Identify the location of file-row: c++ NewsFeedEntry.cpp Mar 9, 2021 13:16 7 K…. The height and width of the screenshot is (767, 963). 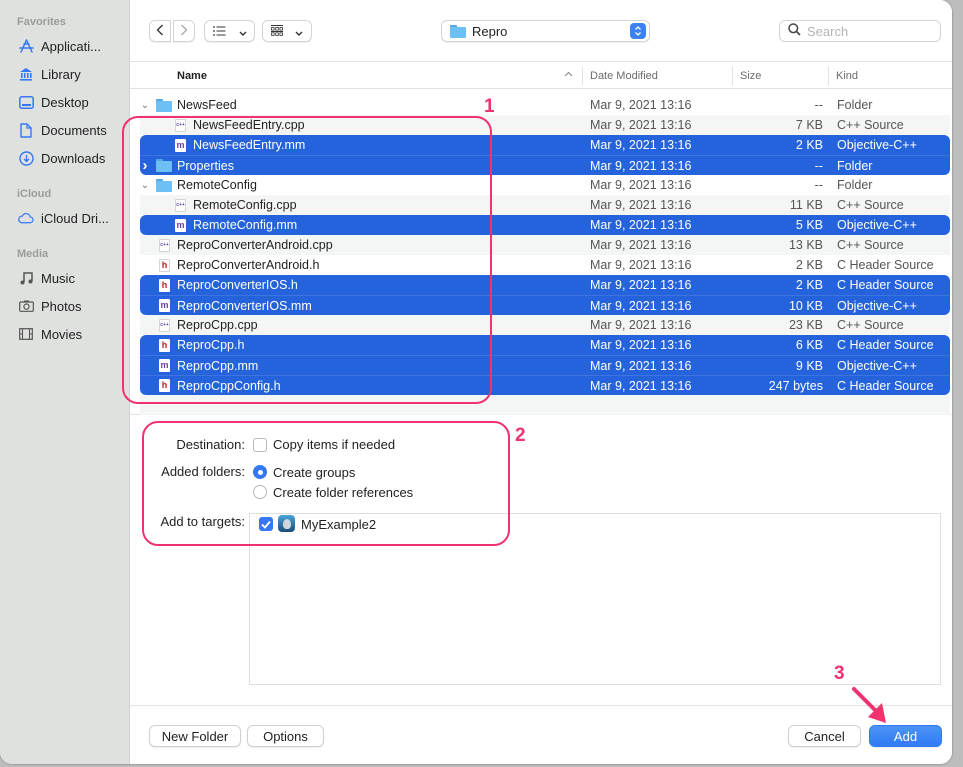
(545, 125).